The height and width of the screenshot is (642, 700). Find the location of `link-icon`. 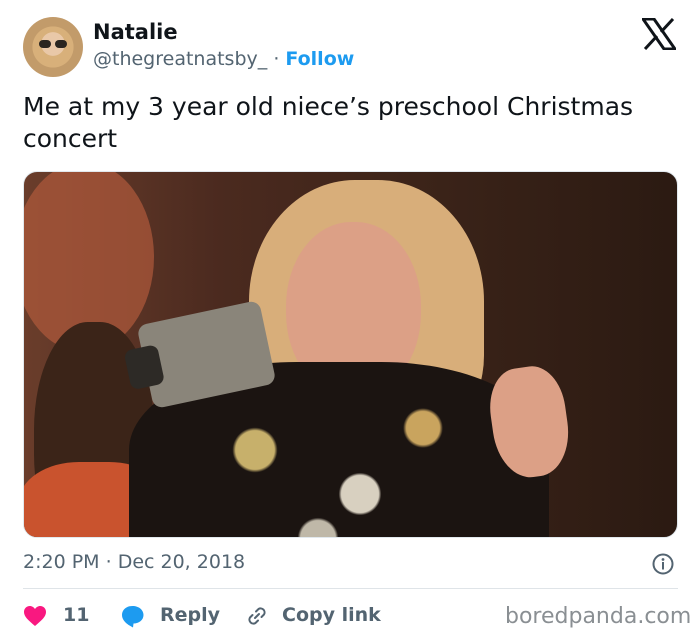

link-icon is located at coordinates (257, 616).